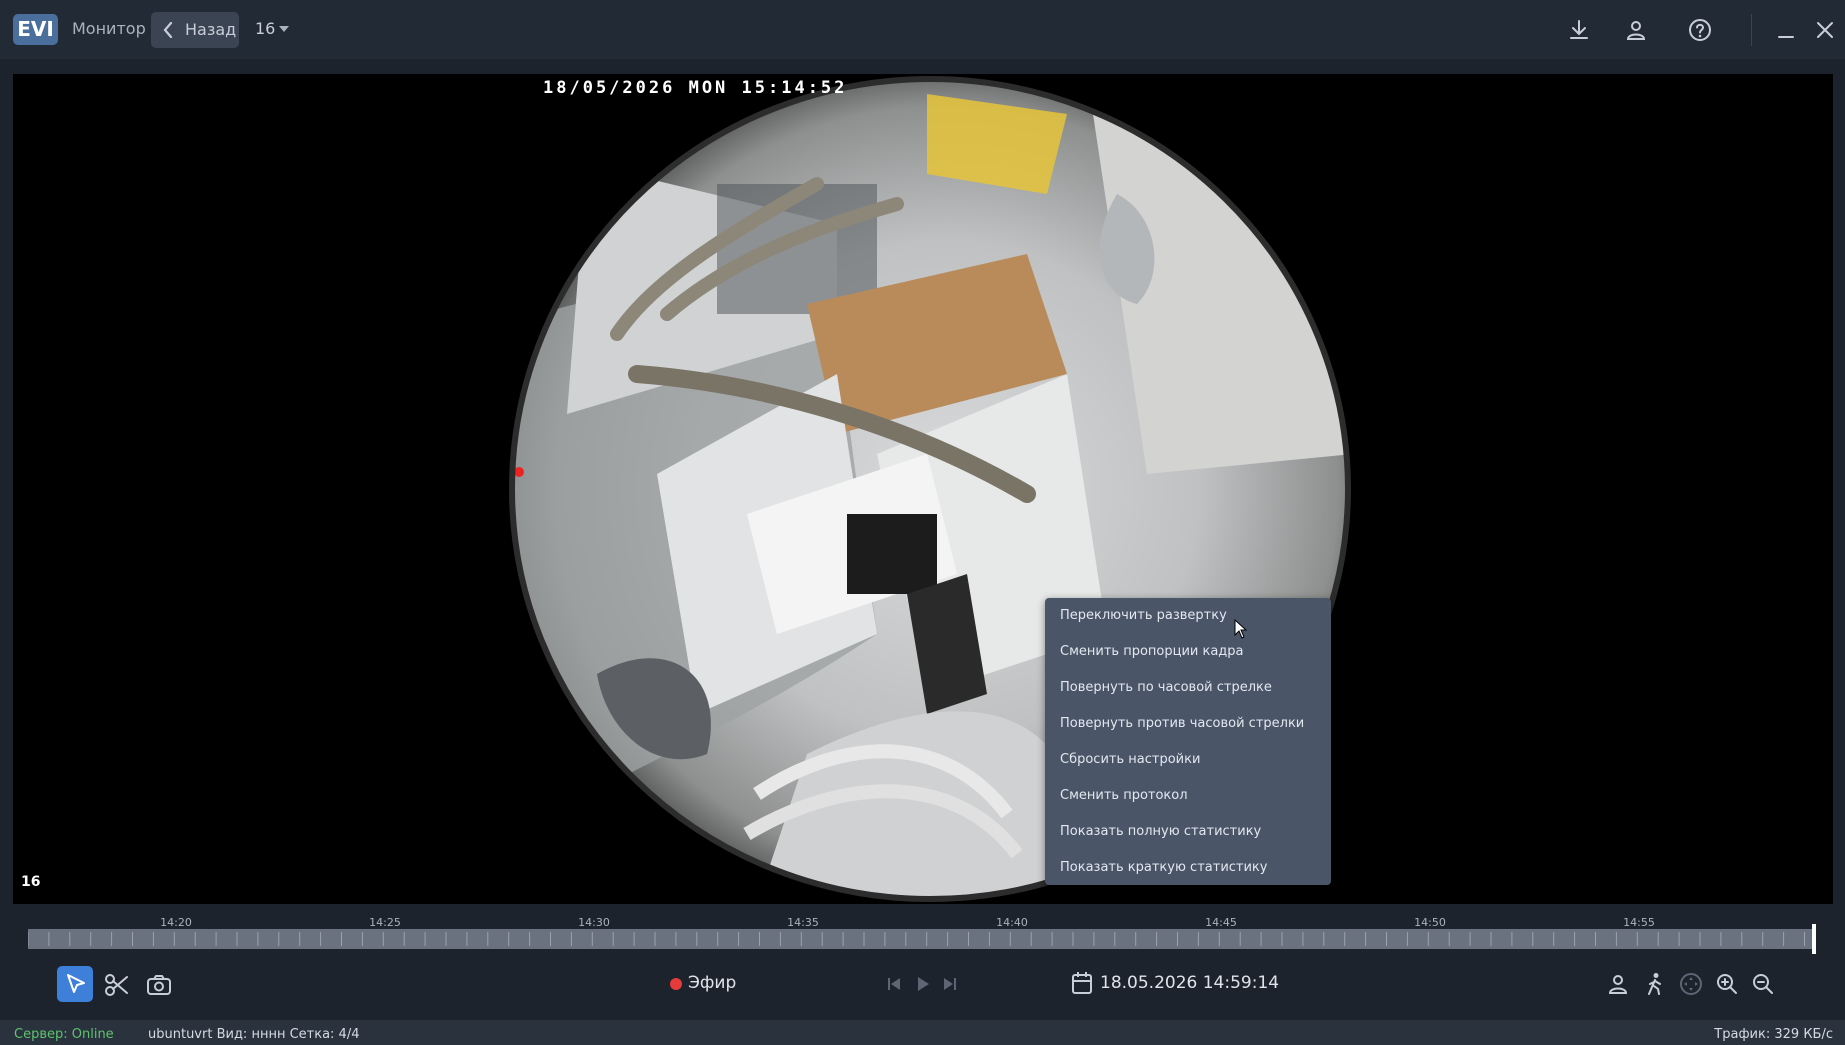 The image size is (1845, 1045). I want to click on play-icon, so click(923, 984).